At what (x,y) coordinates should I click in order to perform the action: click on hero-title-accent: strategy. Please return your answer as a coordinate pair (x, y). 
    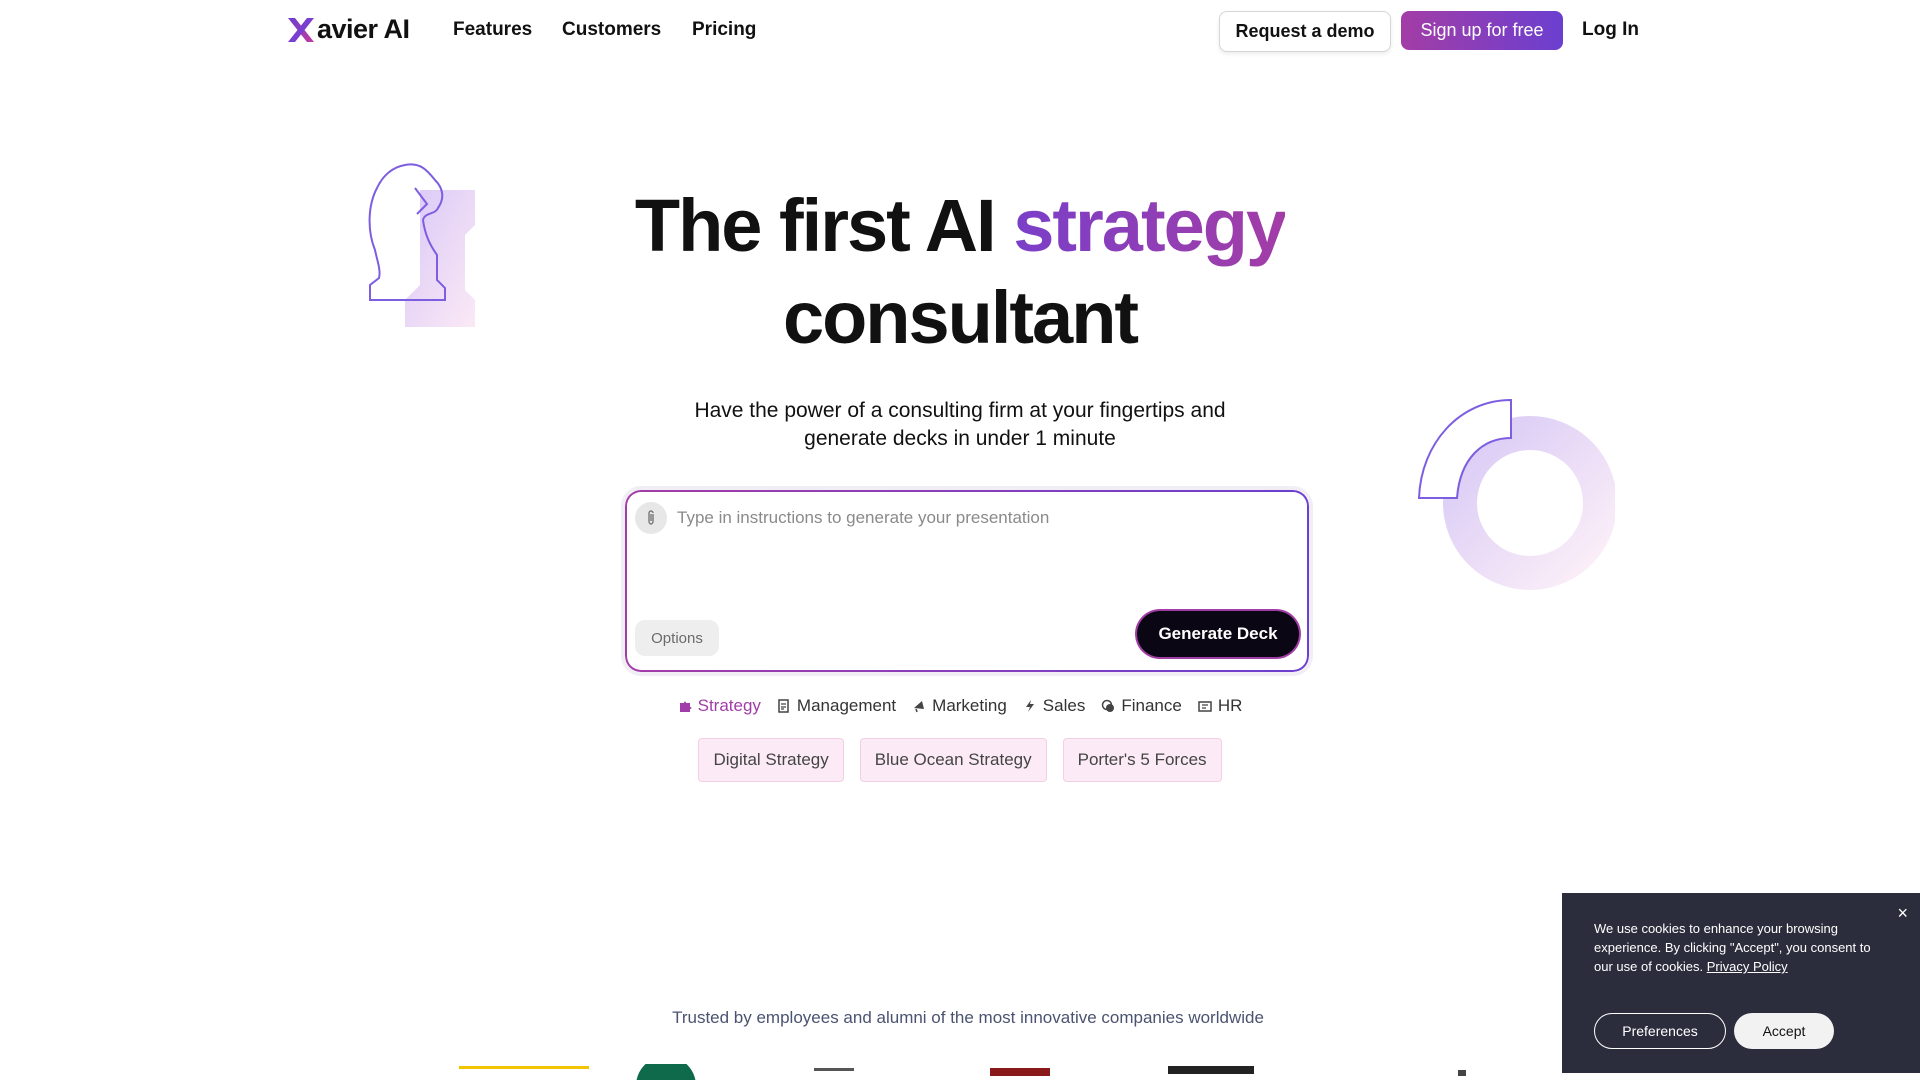
    Looking at the image, I should click on (1150, 225).